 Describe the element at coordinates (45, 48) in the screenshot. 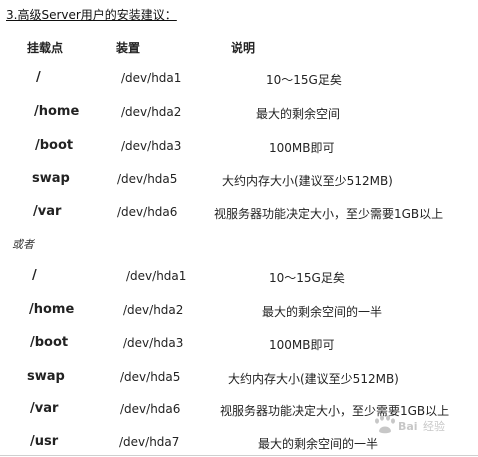

I see `column-header-mount: 挂载点` at that location.